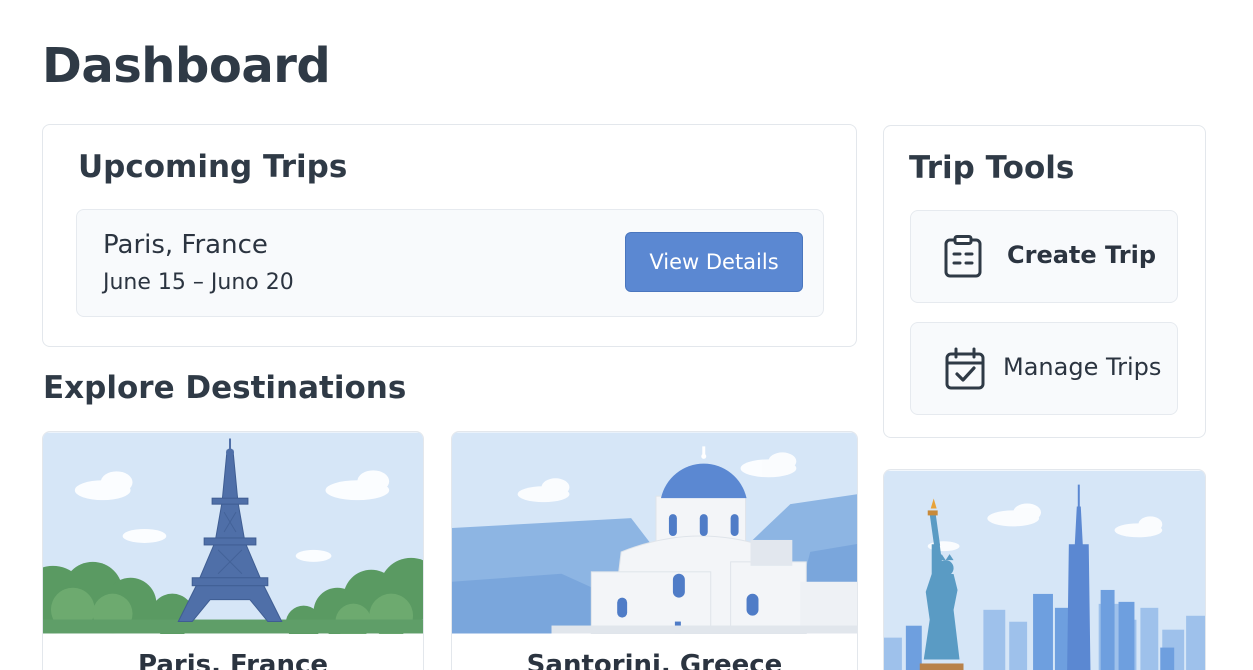  What do you see at coordinates (1082, 367) in the screenshot?
I see `manage-trips-label: Manage Trips` at bounding box center [1082, 367].